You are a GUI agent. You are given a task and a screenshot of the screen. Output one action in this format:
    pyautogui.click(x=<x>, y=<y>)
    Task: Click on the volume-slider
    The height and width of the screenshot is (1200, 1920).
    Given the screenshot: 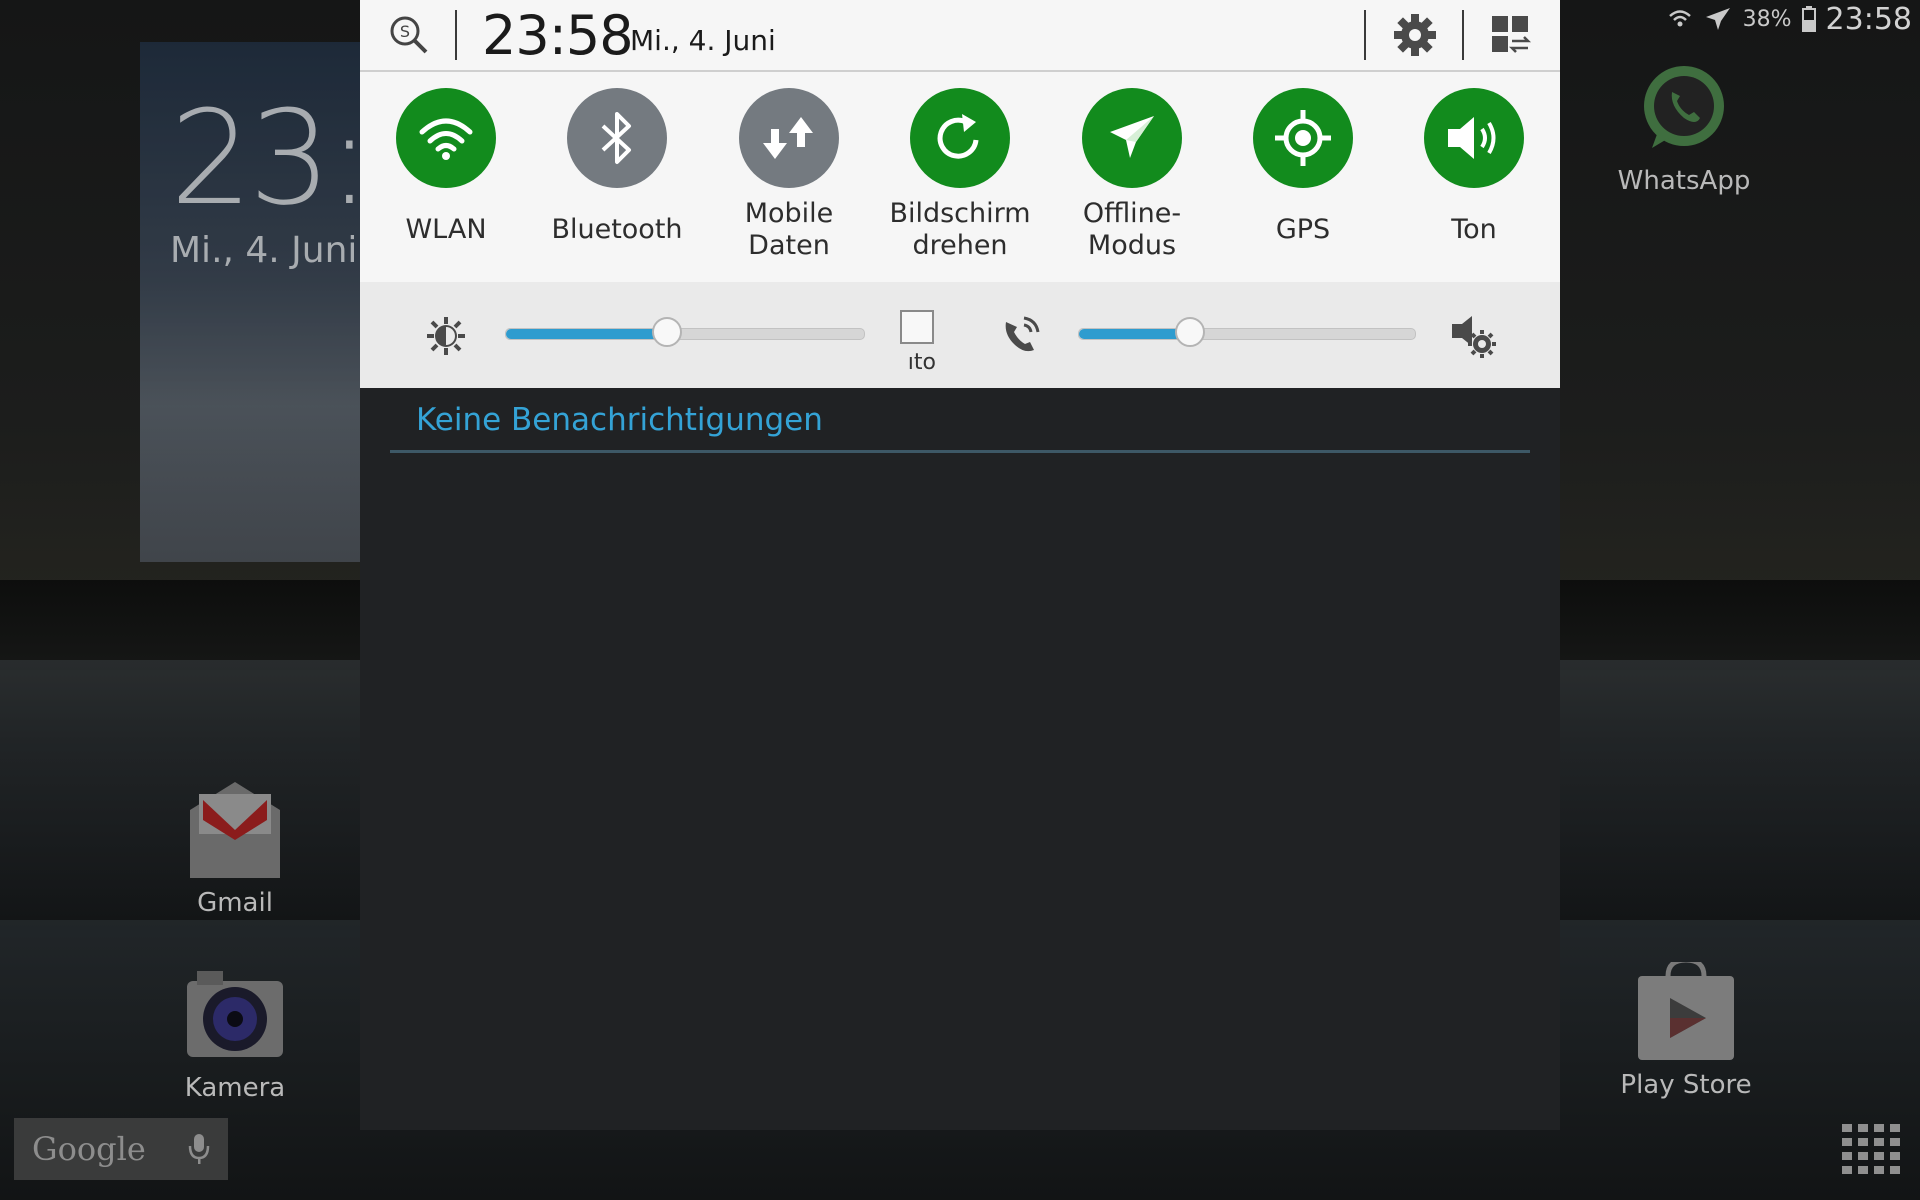 What is the action you would take?
    pyautogui.click(x=1247, y=332)
    